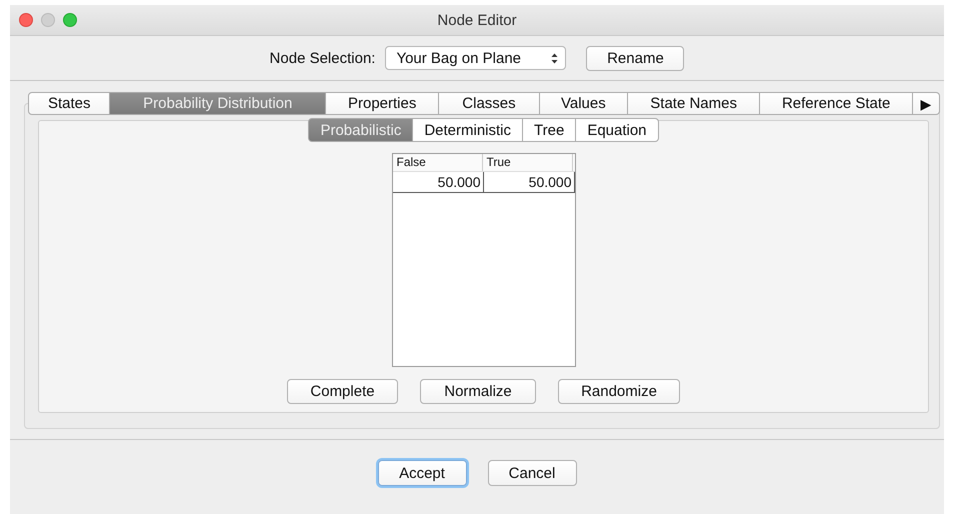 The image size is (954, 514). Describe the element at coordinates (584, 103) in the screenshot. I see `tab: Values` at that location.